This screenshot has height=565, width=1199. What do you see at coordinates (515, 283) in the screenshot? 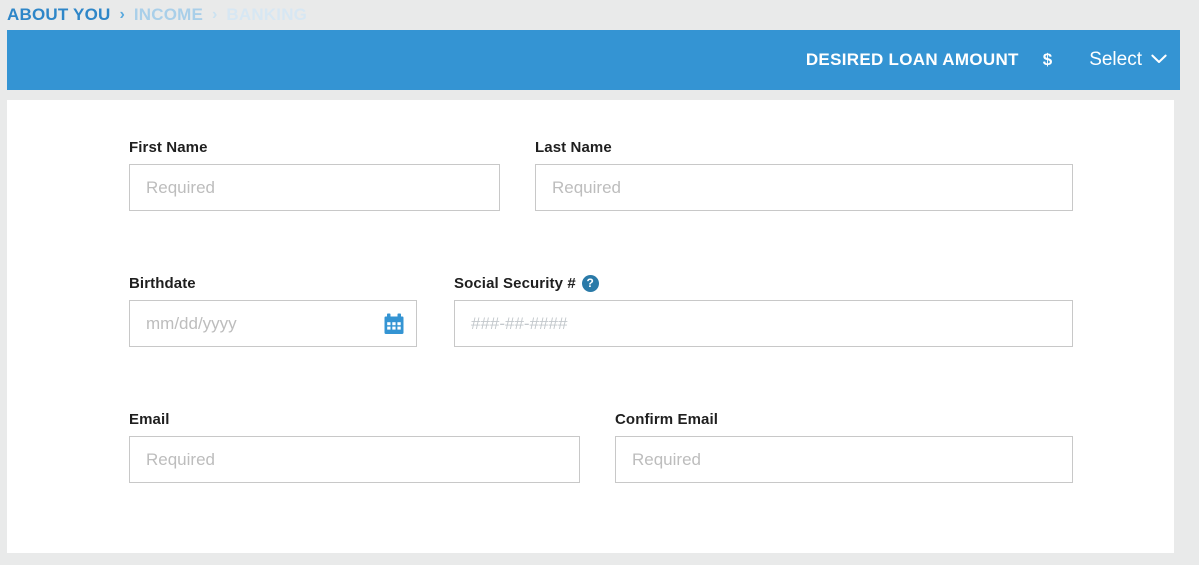
I see `social-security-label-text: Social Security #` at bounding box center [515, 283].